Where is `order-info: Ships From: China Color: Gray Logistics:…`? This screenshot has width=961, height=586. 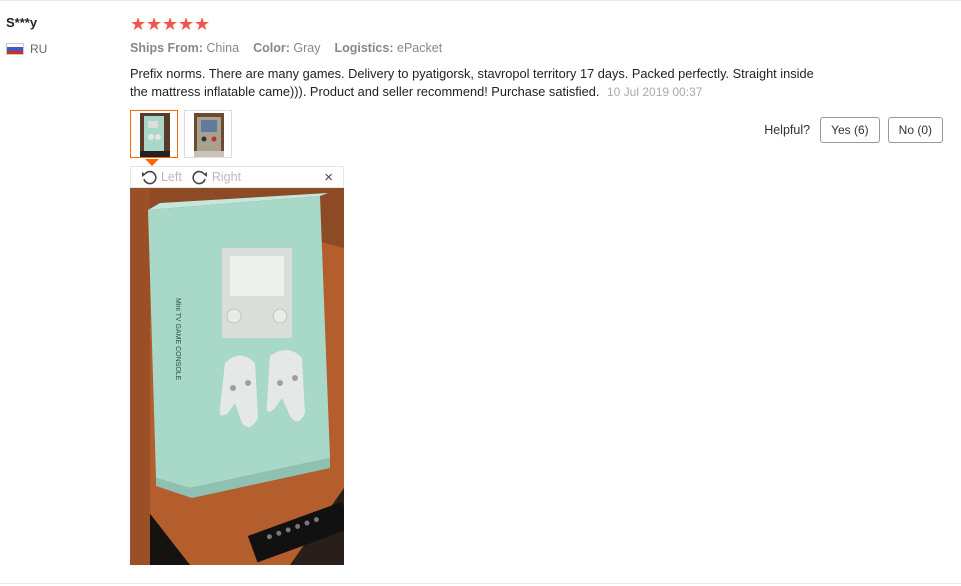
order-info: Ships From: China Color: Gray Logistics:… is located at coordinates (286, 48).